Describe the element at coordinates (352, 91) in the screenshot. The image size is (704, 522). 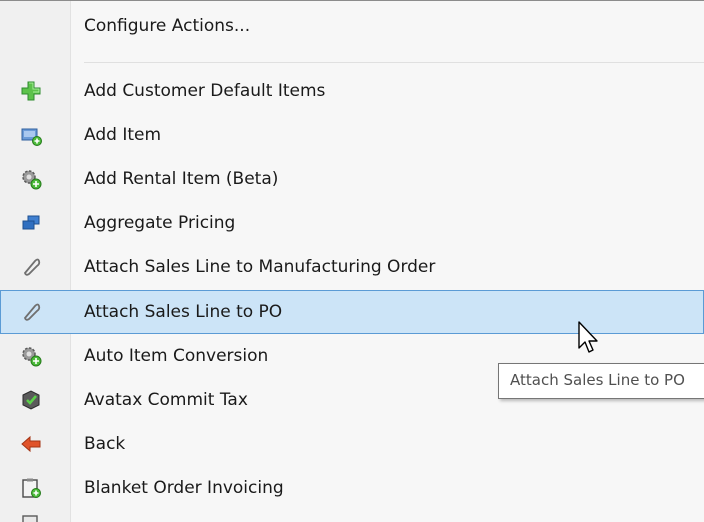
I see `menu-item-add-customer-default-items: Add Customer Default Items` at that location.